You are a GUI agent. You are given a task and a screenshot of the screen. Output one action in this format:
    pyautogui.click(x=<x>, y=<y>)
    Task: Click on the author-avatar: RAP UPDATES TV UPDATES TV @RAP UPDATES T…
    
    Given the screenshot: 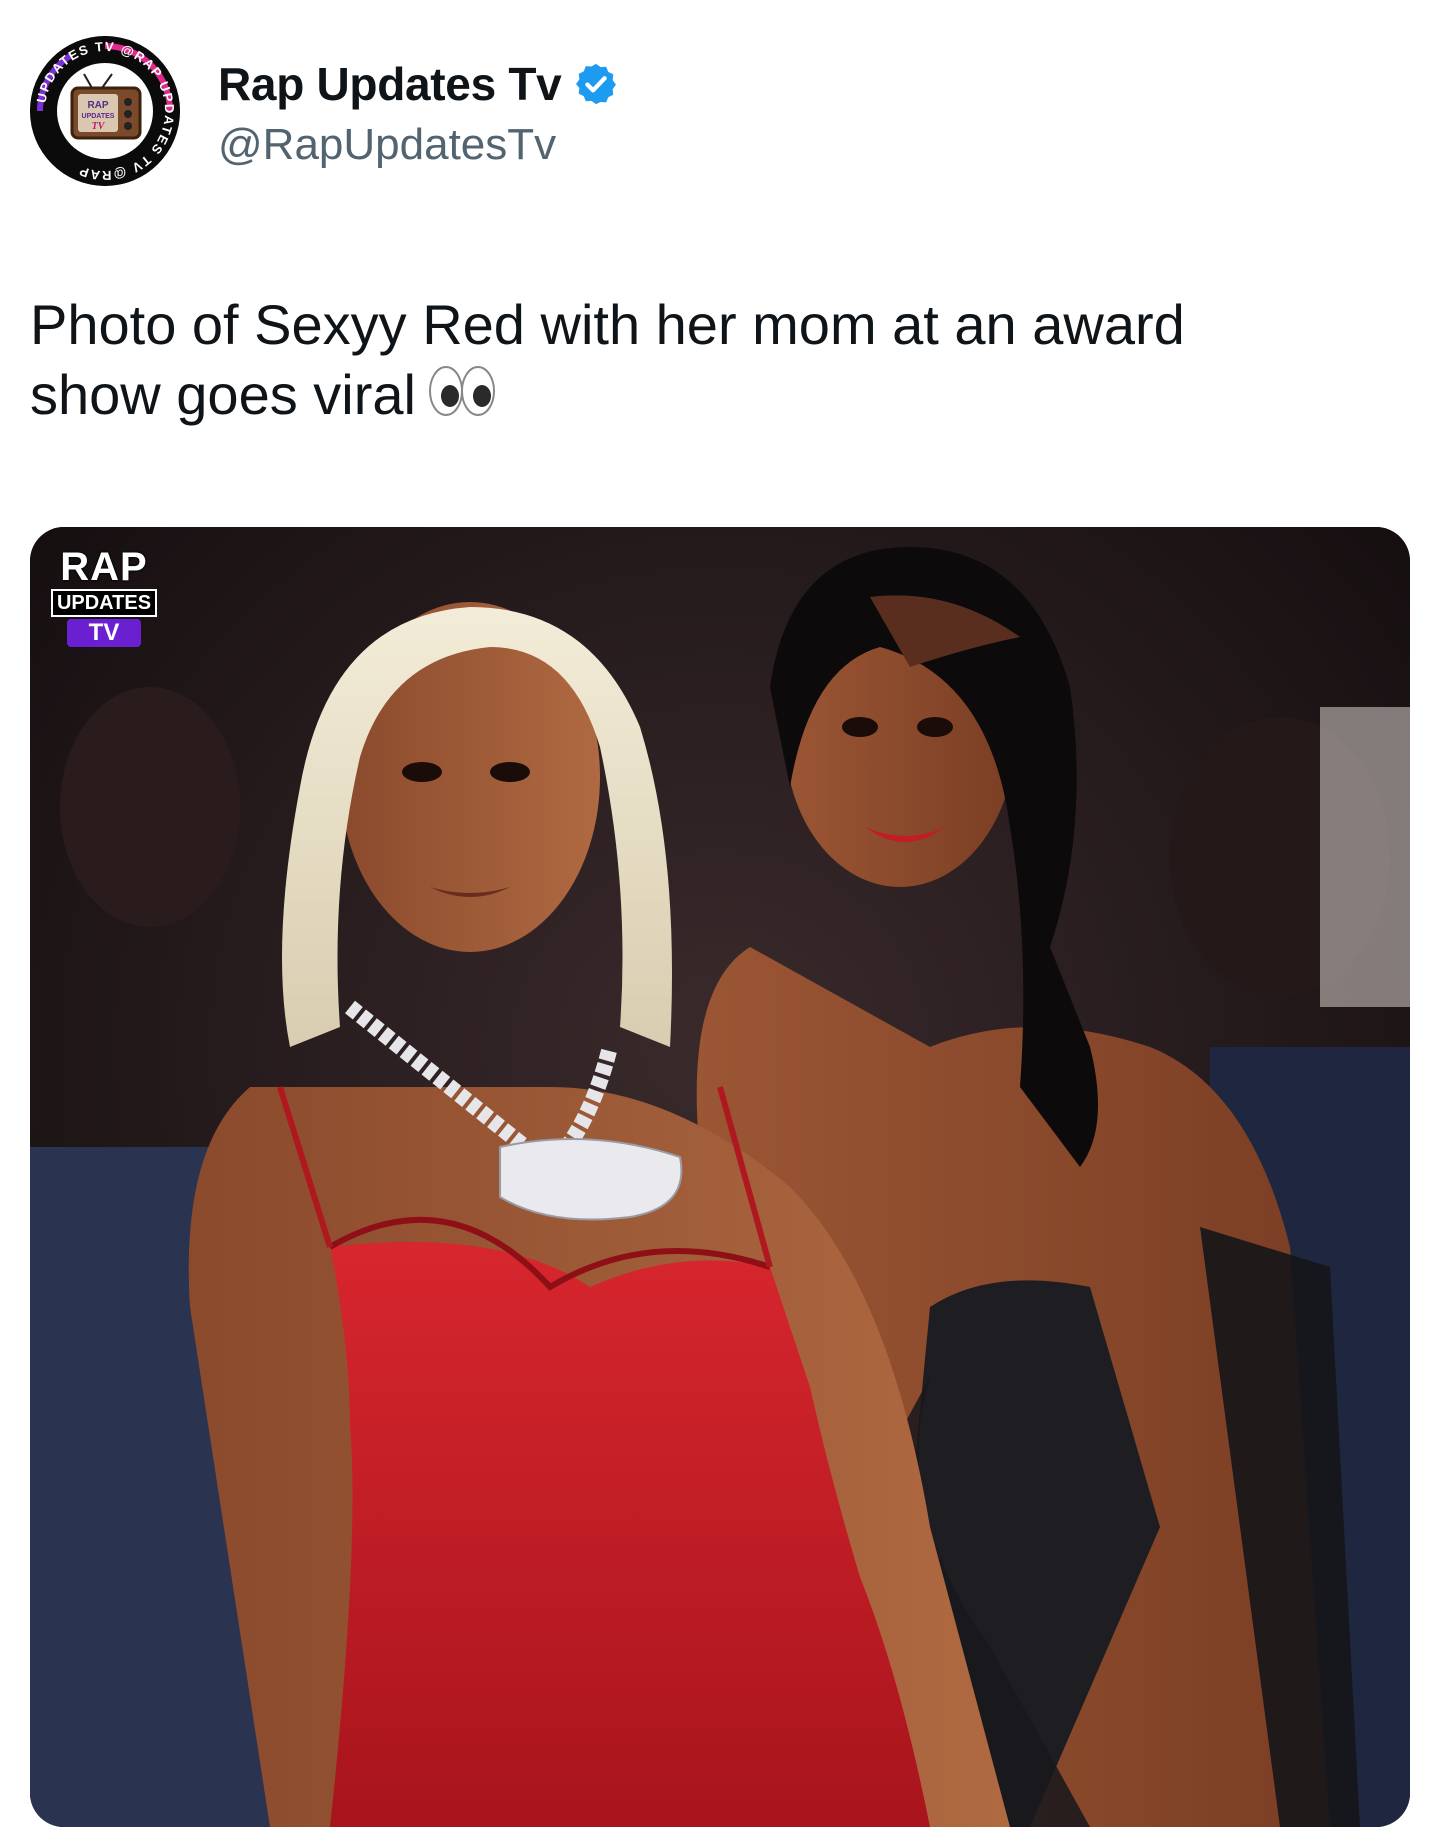 What is the action you would take?
    pyautogui.click(x=105, y=111)
    